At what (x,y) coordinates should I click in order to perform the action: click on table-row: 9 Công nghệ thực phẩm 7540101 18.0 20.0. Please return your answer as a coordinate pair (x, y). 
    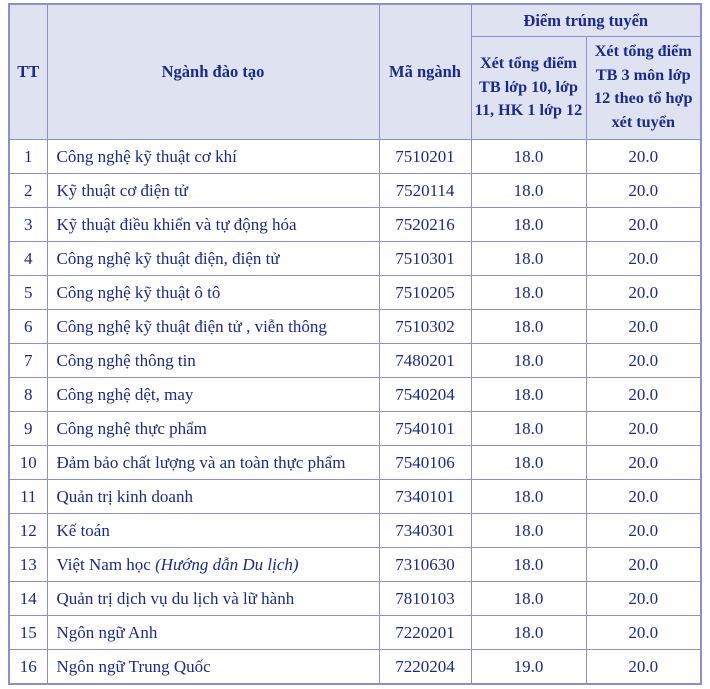
    Looking at the image, I should click on (355, 429).